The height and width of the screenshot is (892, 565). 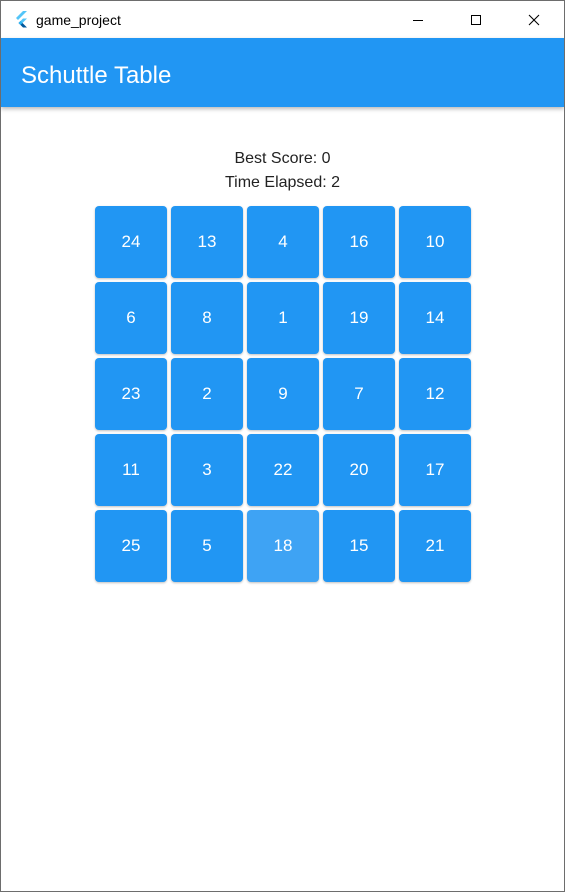 I want to click on grid-tile: 21, so click(x=435, y=546).